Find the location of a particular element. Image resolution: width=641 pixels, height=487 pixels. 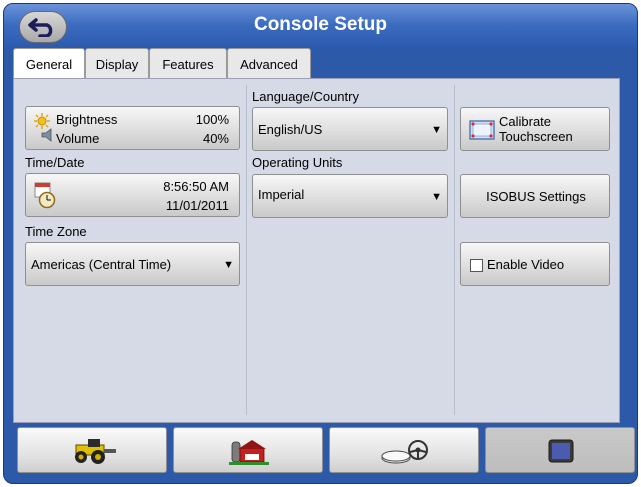

volume-label: Volume is located at coordinates (78, 138).